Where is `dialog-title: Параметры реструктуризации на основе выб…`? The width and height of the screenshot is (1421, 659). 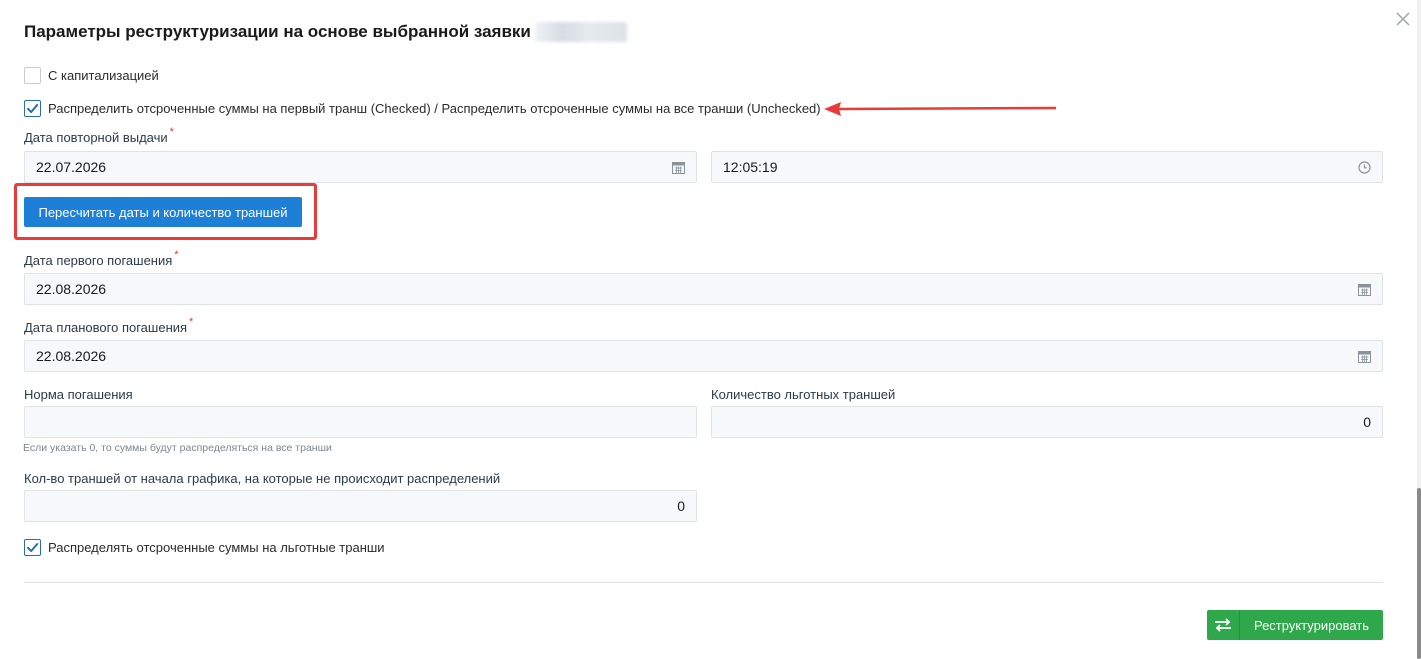
dialog-title: Параметры реструктуризации на основе выб… is located at coordinates (325, 32).